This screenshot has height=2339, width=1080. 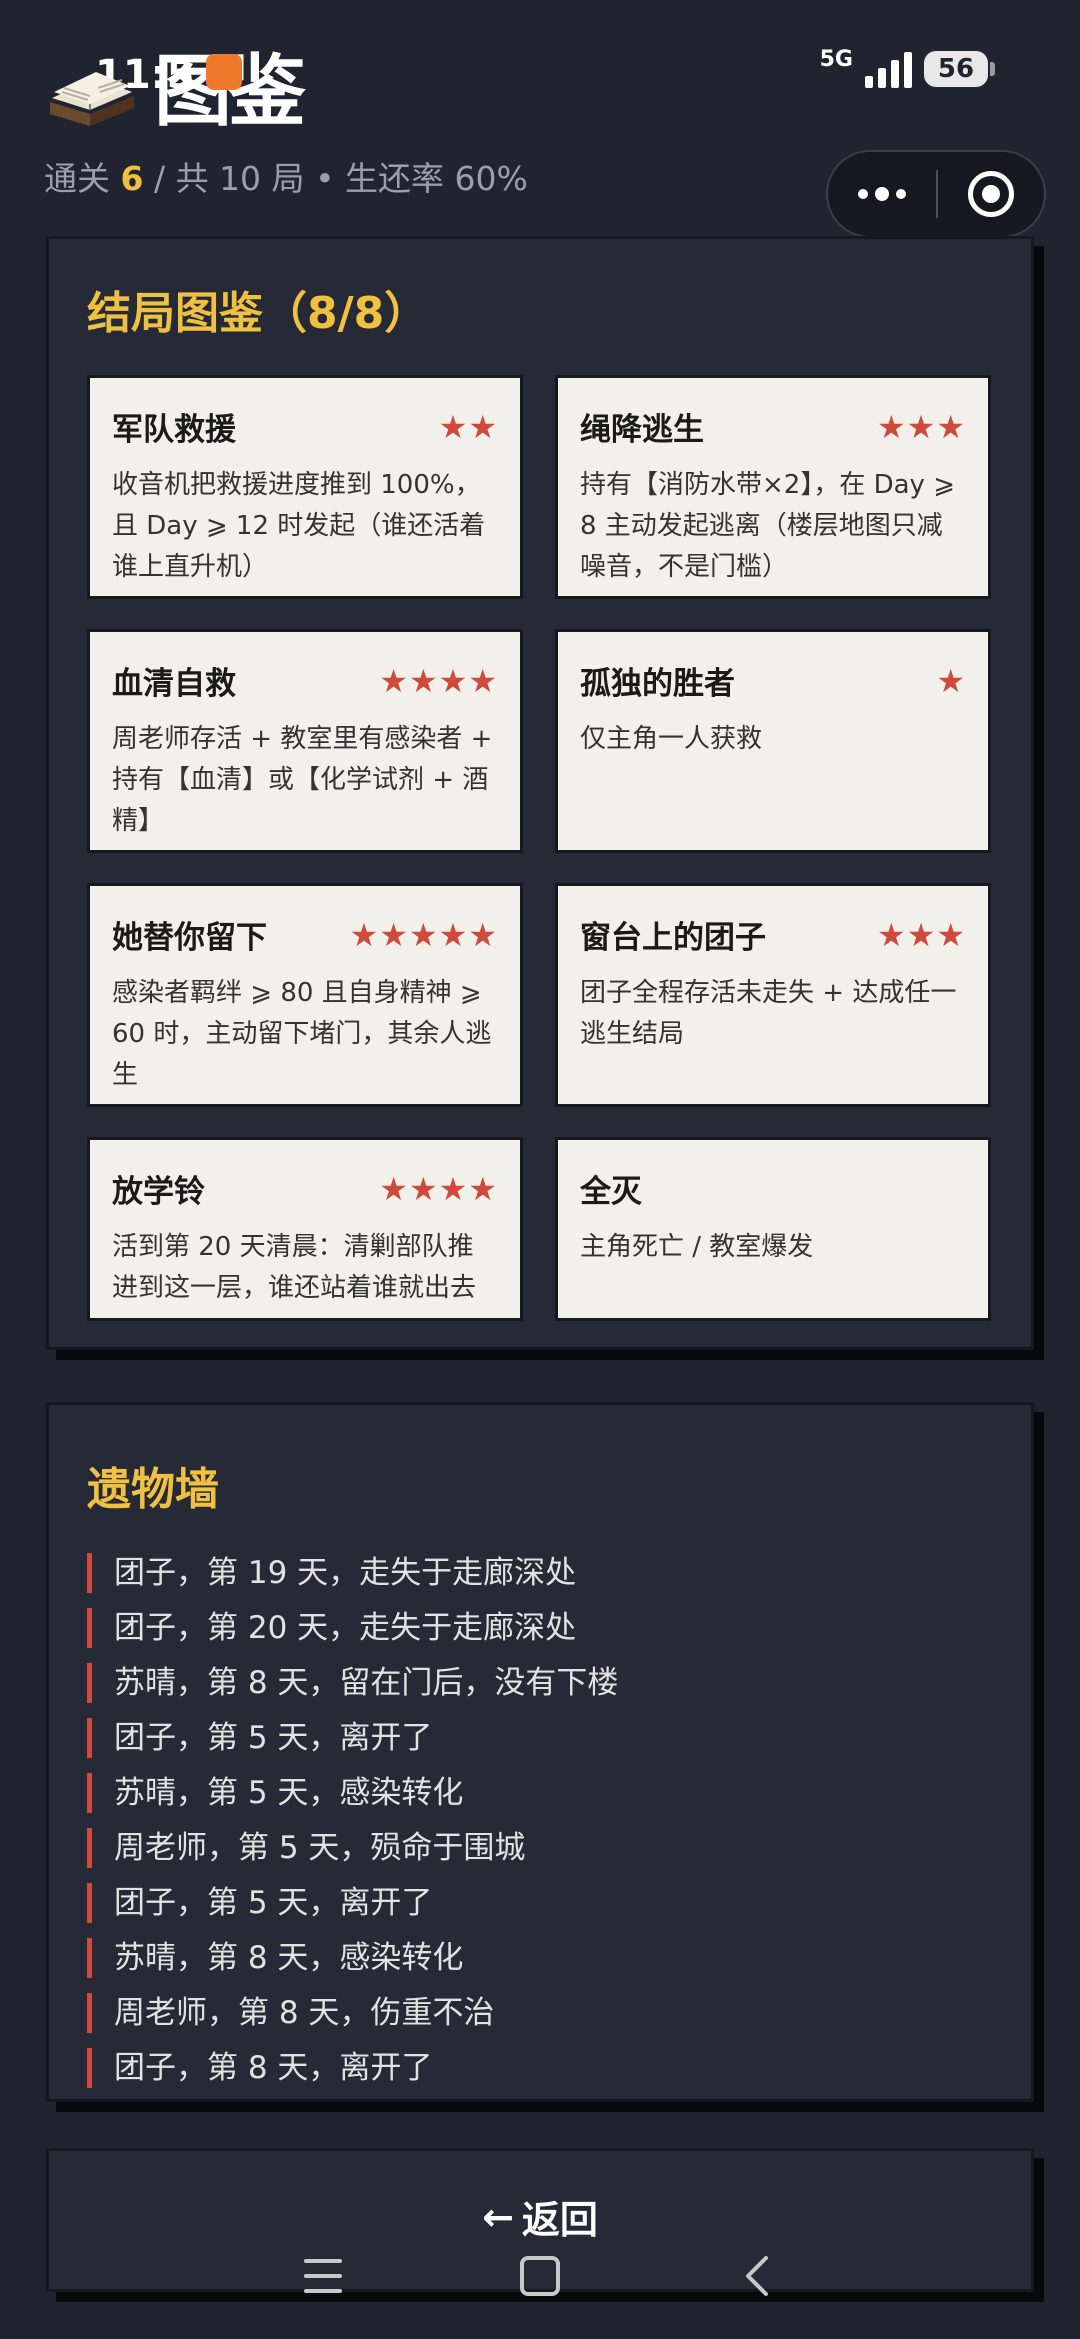 I want to click on network-label: 5G, so click(x=836, y=59).